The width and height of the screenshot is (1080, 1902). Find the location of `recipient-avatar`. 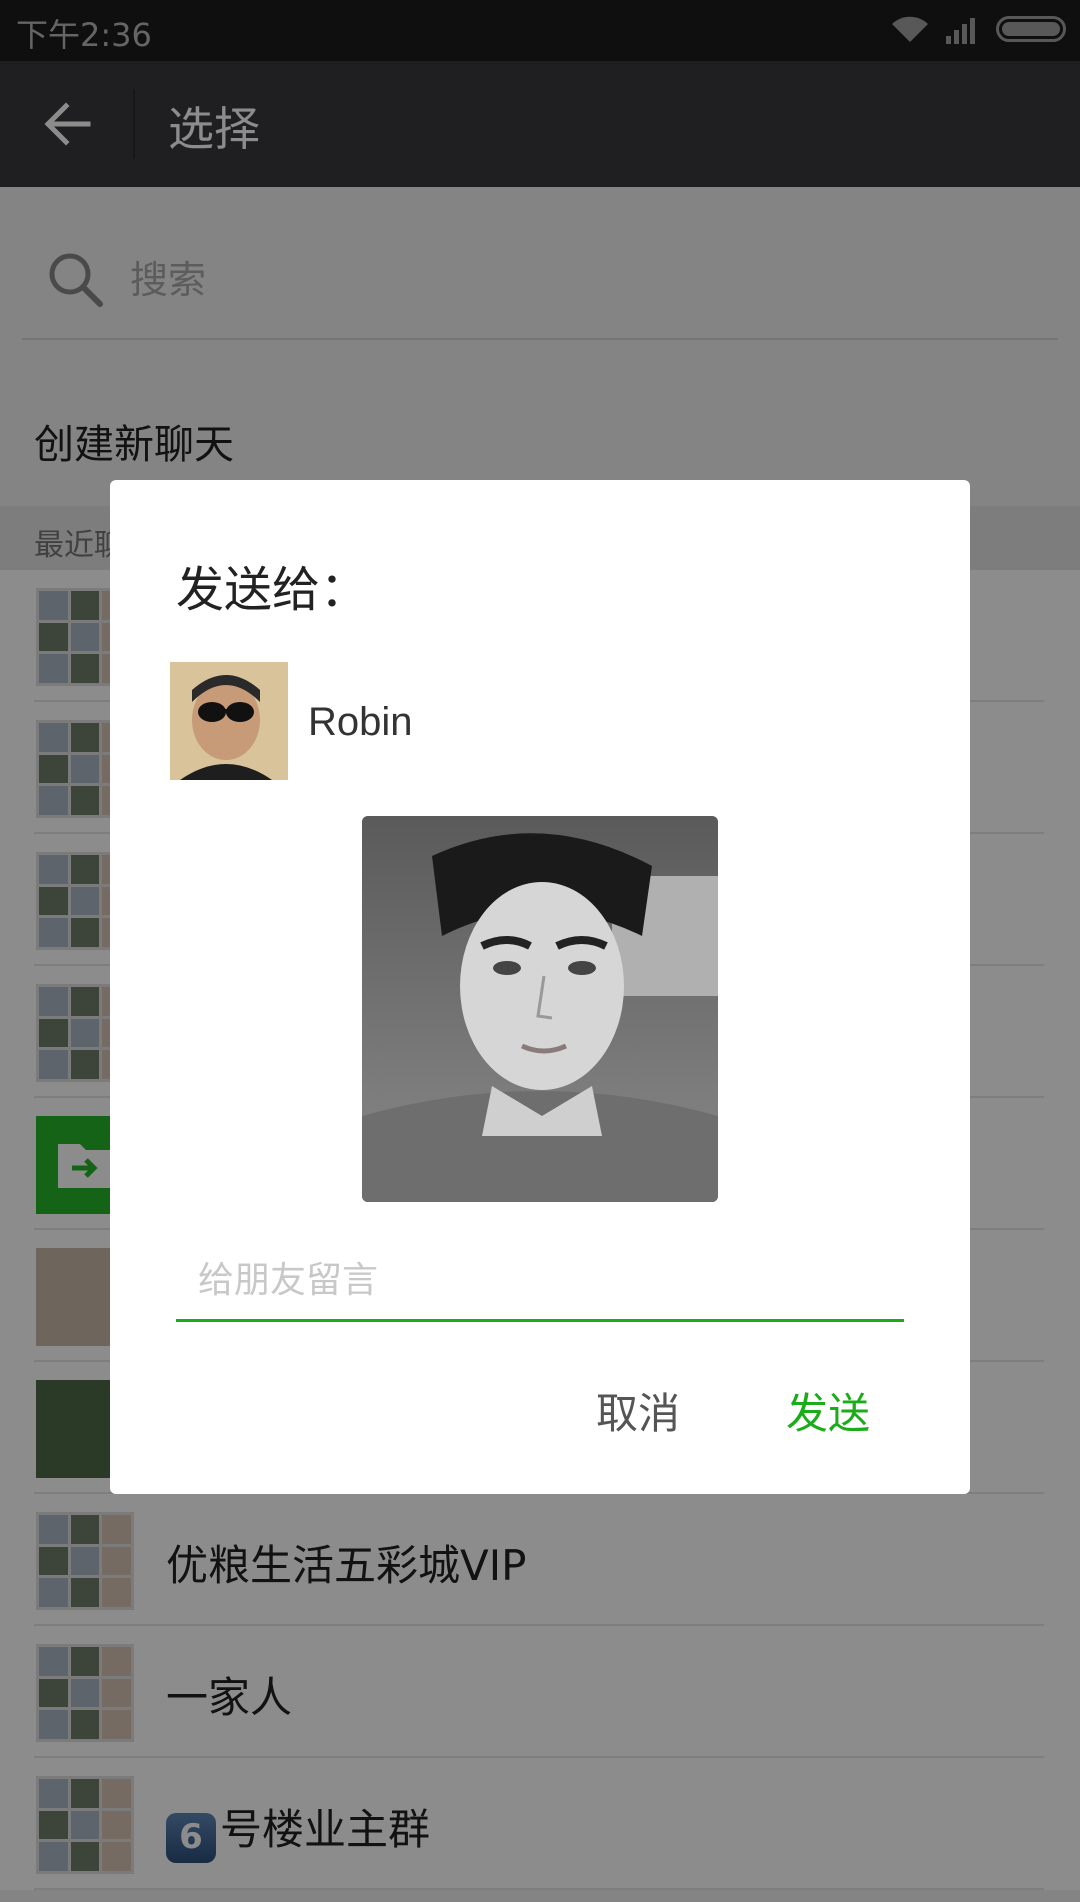

recipient-avatar is located at coordinates (229, 721).